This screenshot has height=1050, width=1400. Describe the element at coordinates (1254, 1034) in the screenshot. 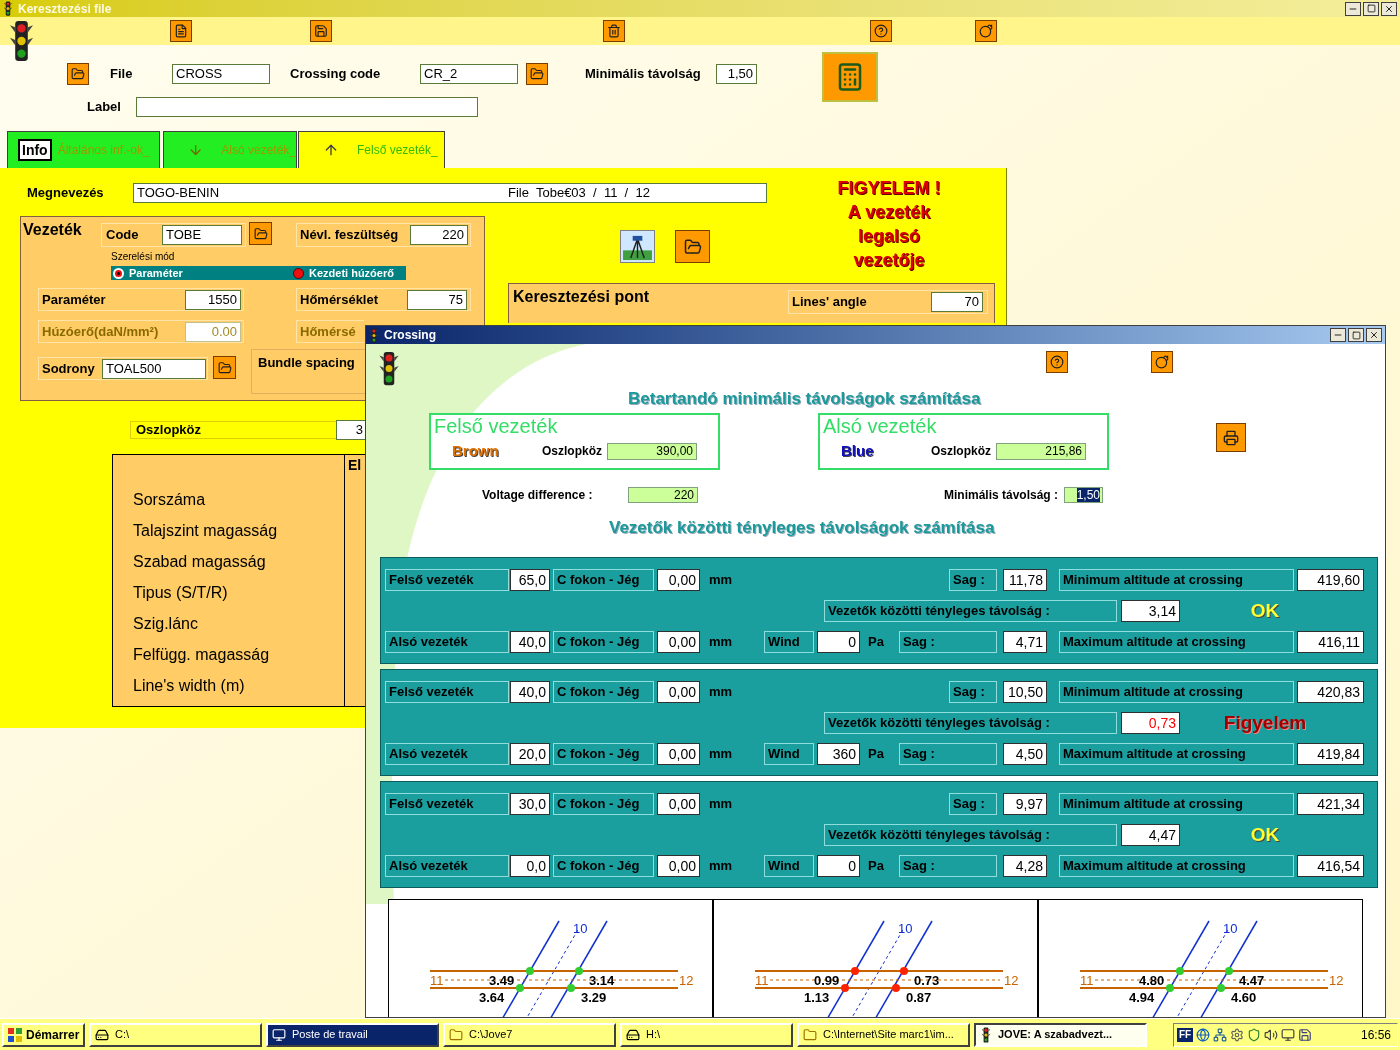

I see `shield-icon` at that location.